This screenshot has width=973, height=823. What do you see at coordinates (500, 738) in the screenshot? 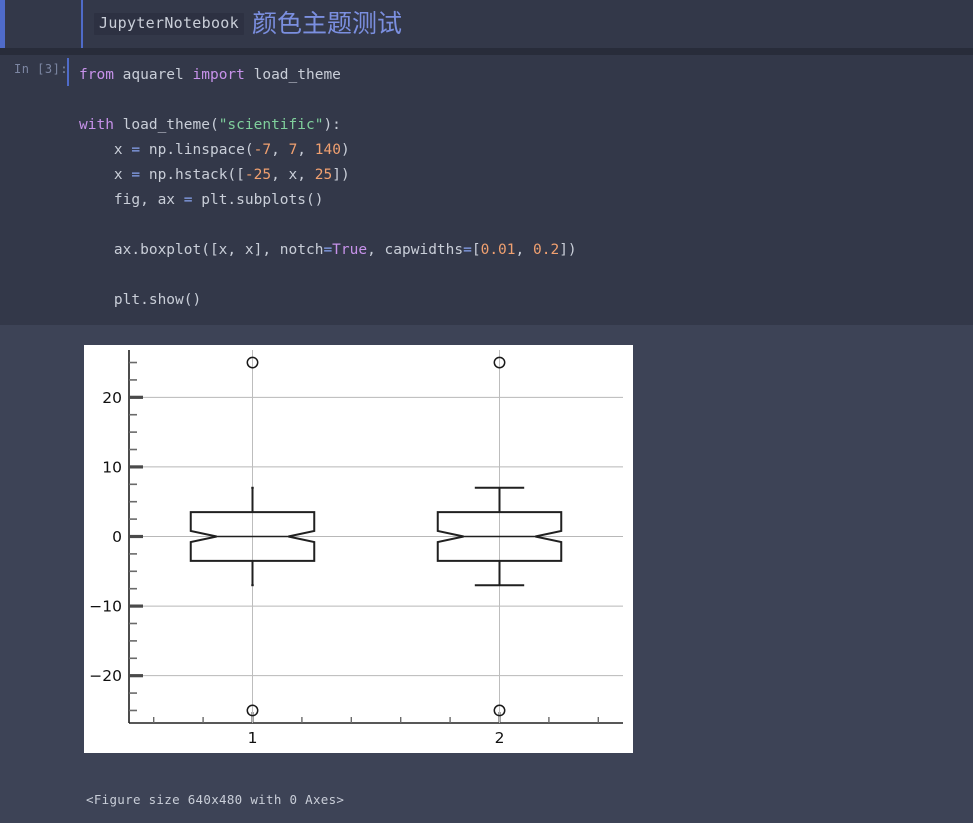
I see `x-axis-tick-label: 2` at bounding box center [500, 738].